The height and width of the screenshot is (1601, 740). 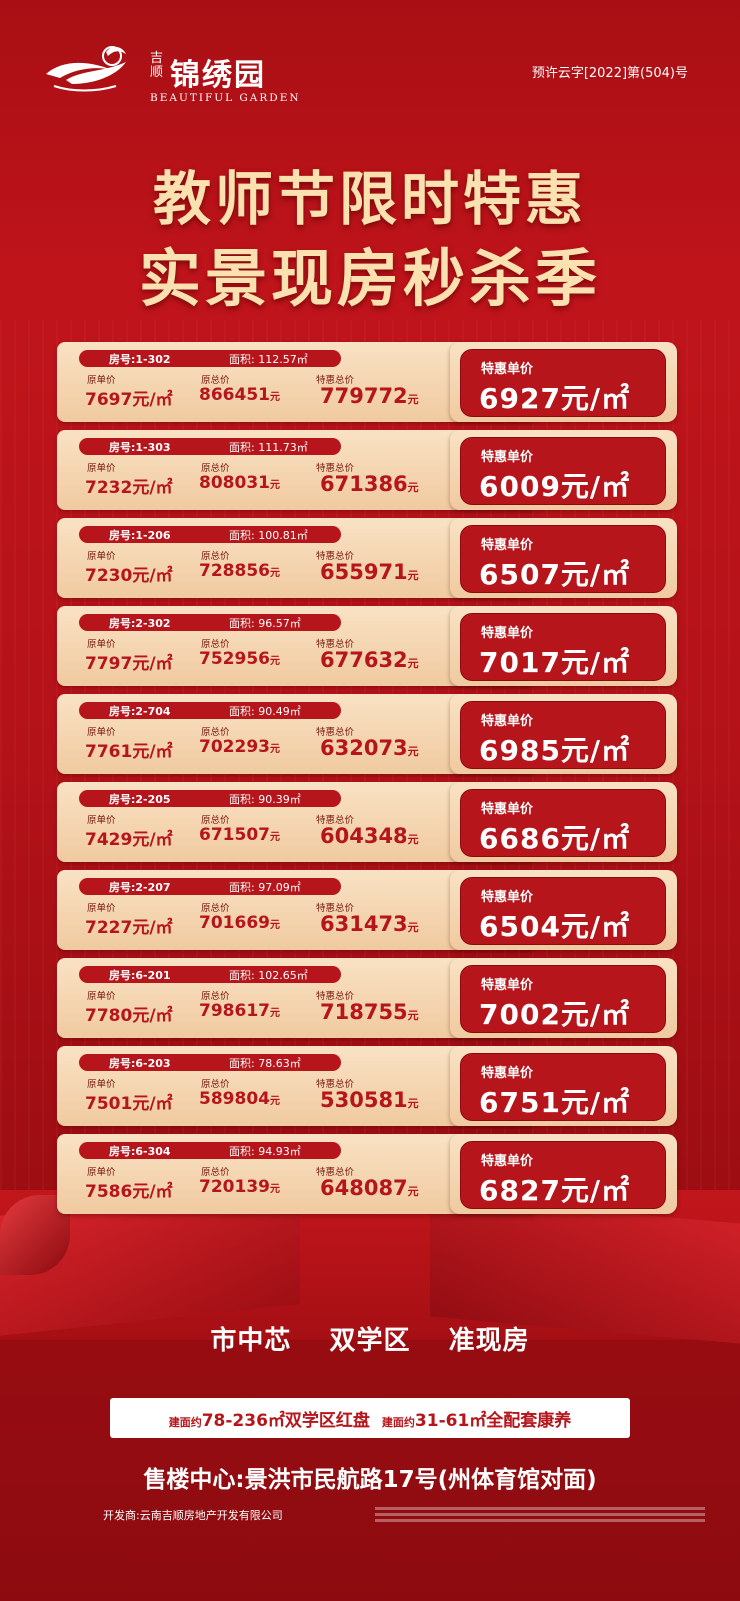 I want to click on special-unit-price: 6504元/㎡, so click(x=555, y=926).